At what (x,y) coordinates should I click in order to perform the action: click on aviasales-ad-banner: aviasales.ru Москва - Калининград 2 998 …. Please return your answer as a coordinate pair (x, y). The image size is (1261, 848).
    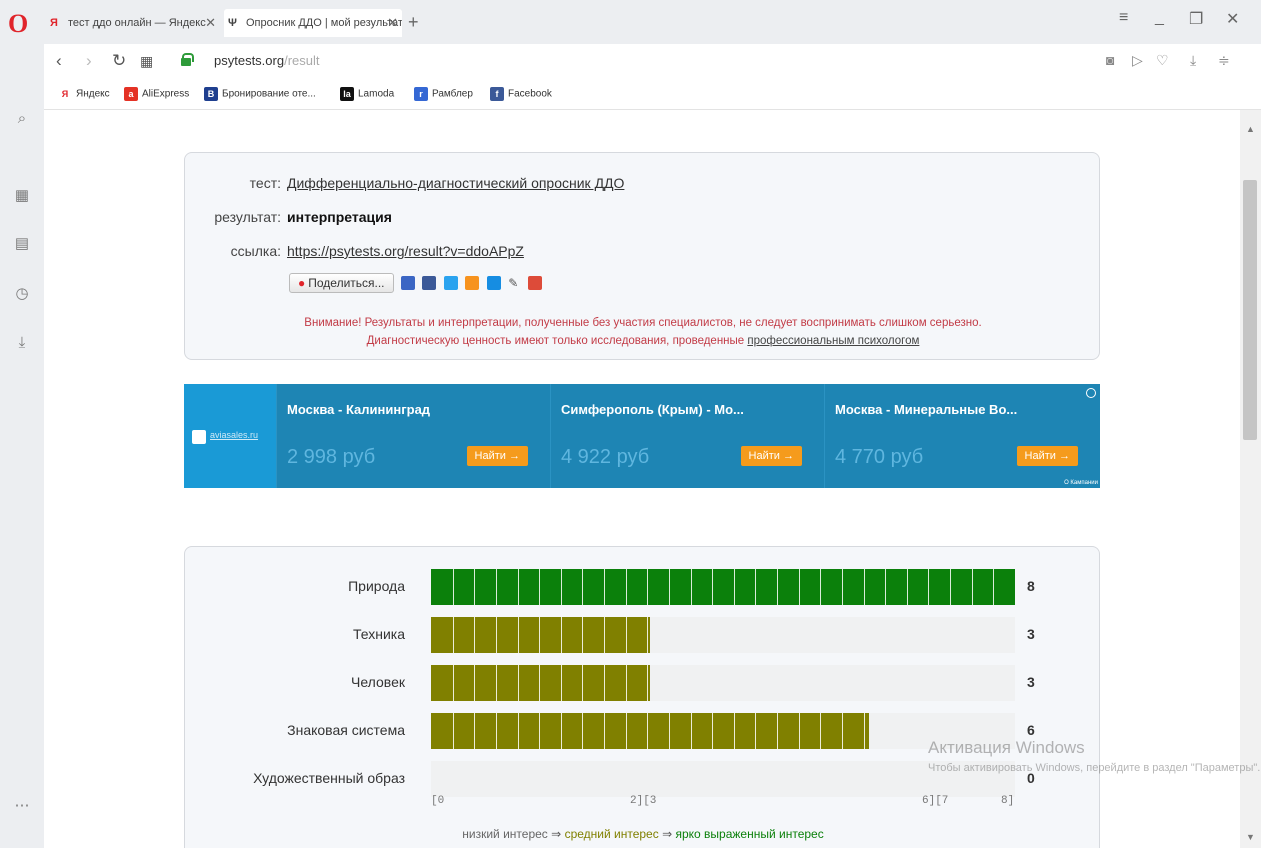
    Looking at the image, I should click on (642, 436).